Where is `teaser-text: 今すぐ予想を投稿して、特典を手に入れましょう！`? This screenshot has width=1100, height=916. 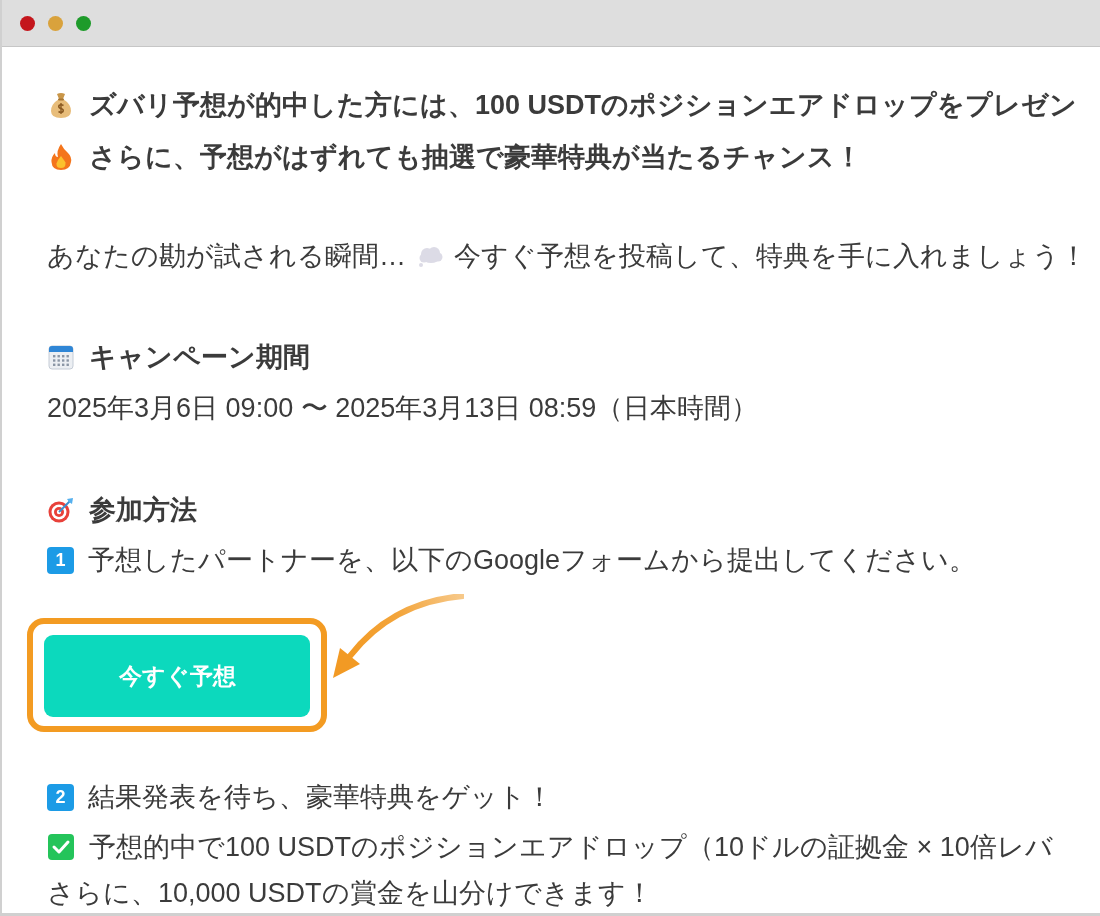 teaser-text: 今すぐ予想を投稿して、特典を手に入れましょう！ is located at coordinates (770, 256).